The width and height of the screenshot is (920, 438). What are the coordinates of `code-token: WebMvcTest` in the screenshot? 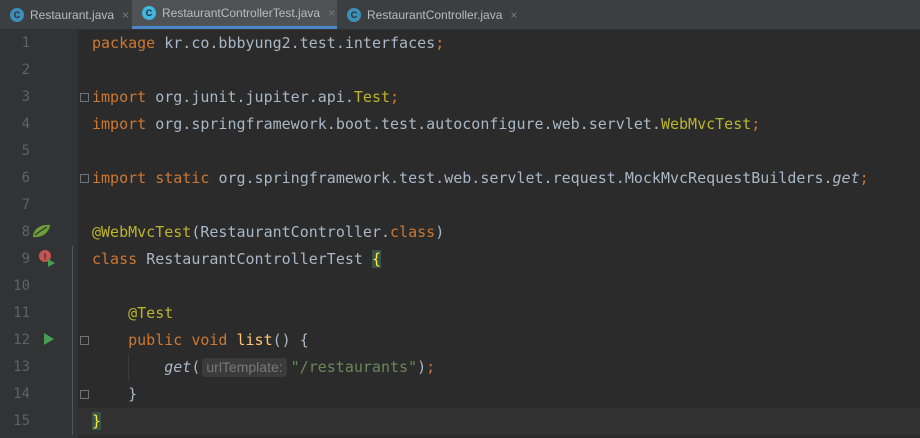 It's located at (706, 124).